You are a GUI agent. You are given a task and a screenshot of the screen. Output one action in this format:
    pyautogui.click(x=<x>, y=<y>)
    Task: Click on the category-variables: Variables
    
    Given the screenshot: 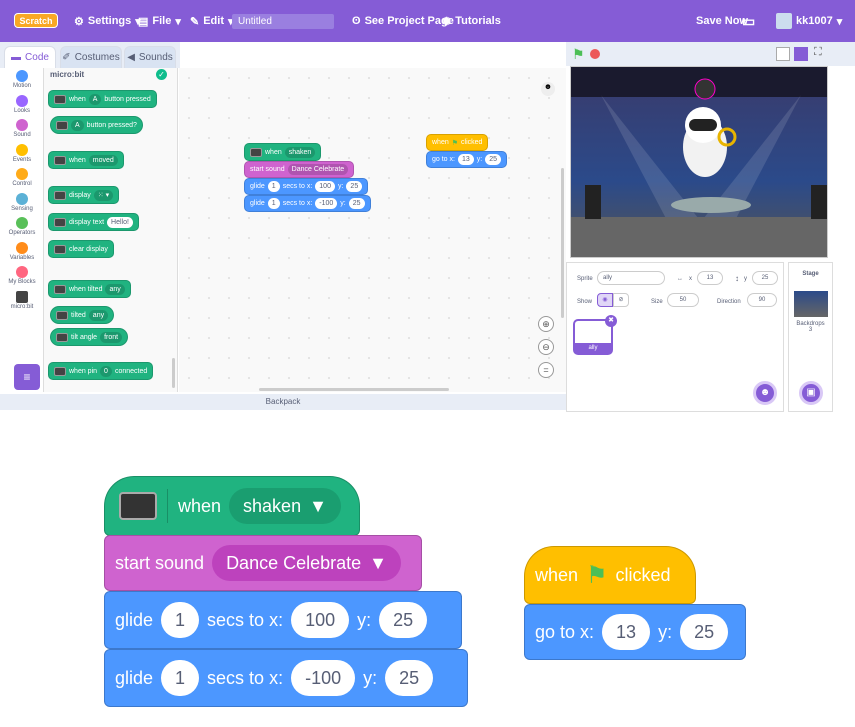 What is the action you would take?
    pyautogui.click(x=22, y=251)
    